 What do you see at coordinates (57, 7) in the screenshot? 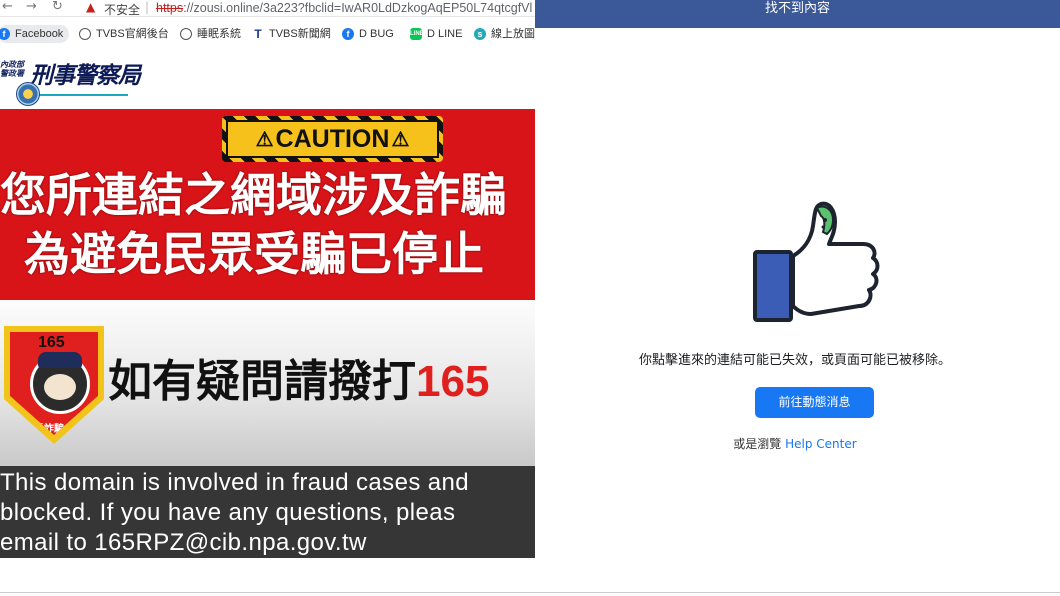
I see `reload-icon: ↻` at bounding box center [57, 7].